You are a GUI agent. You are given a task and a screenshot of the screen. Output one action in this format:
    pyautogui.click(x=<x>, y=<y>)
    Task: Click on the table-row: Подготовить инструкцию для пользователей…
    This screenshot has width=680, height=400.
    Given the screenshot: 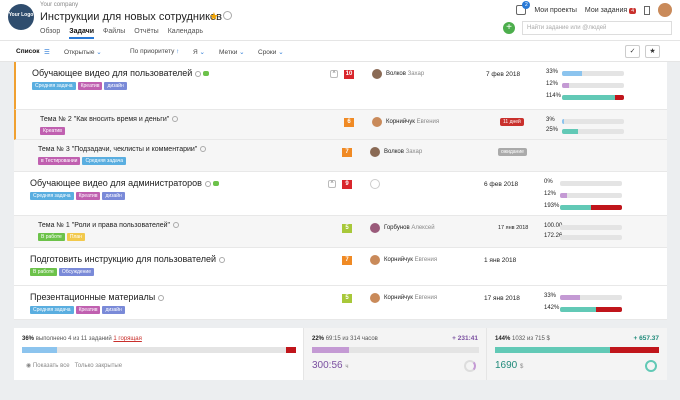 What is the action you would take?
    pyautogui.click(x=340, y=267)
    